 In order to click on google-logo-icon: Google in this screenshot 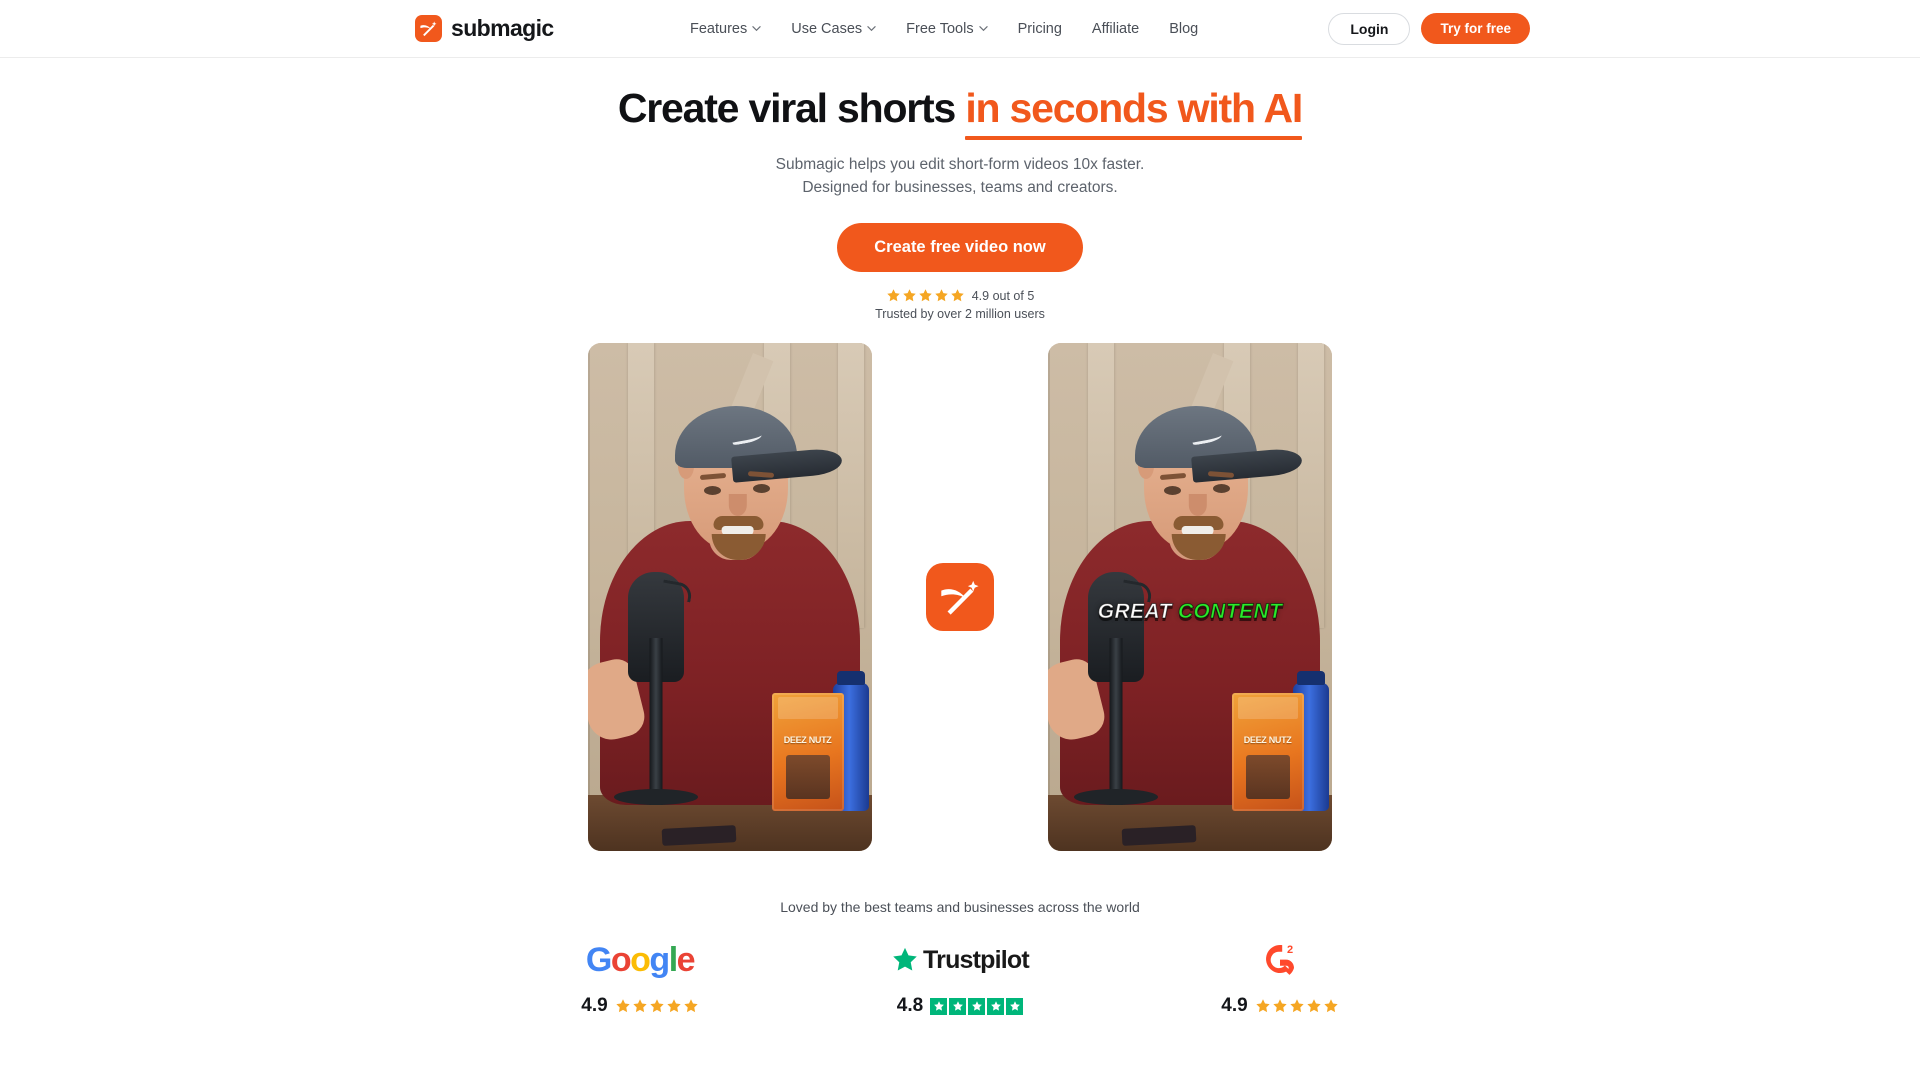, I will do `click(640, 960)`.